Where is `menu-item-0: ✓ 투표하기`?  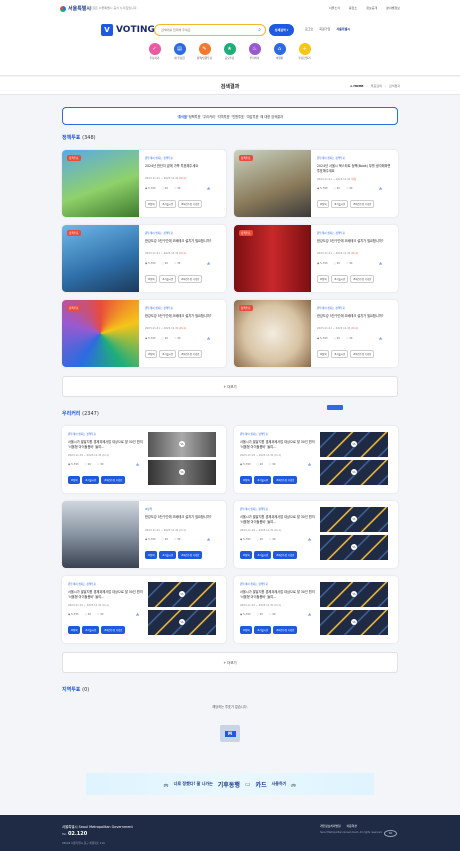 menu-item-0: ✓ 투표하기 is located at coordinates (154, 51).